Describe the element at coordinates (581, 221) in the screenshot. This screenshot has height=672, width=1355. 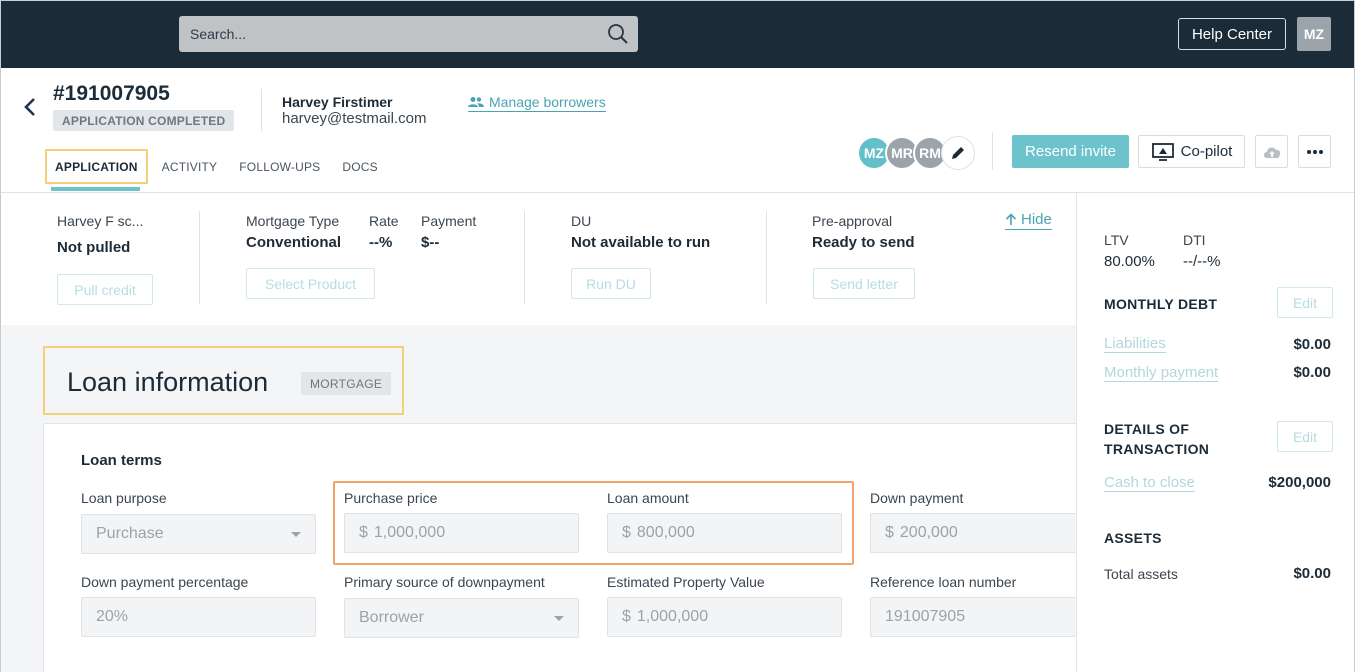
I see `du-label: DU` at that location.